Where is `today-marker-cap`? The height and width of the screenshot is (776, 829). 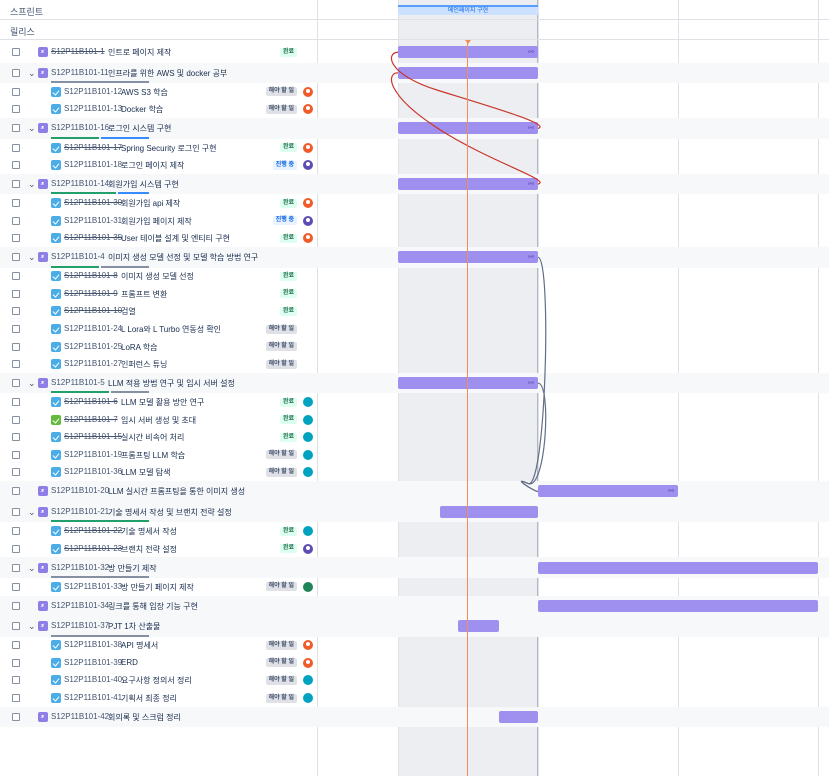 today-marker-cap is located at coordinates (468, 42).